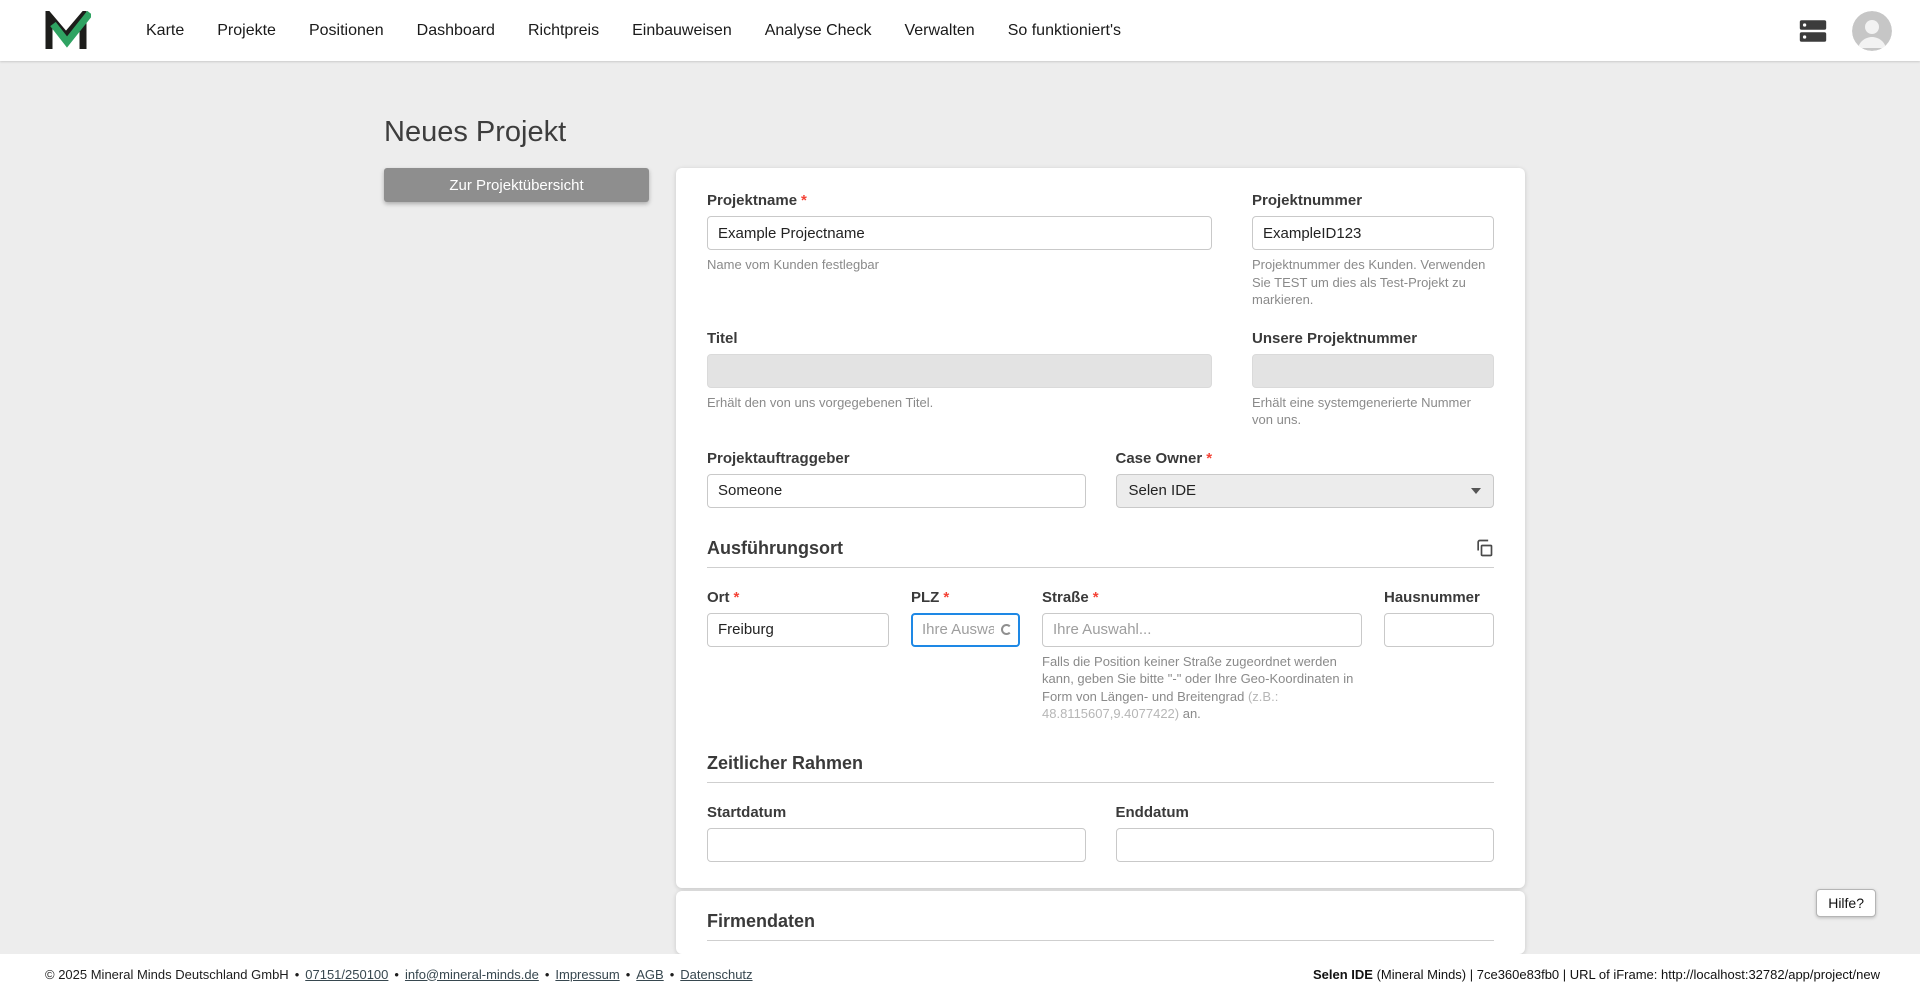 The height and width of the screenshot is (994, 1920). Describe the element at coordinates (820, 402) in the screenshot. I see `titel-helper: Erhält den von uns vorgegebenen Titel.` at that location.